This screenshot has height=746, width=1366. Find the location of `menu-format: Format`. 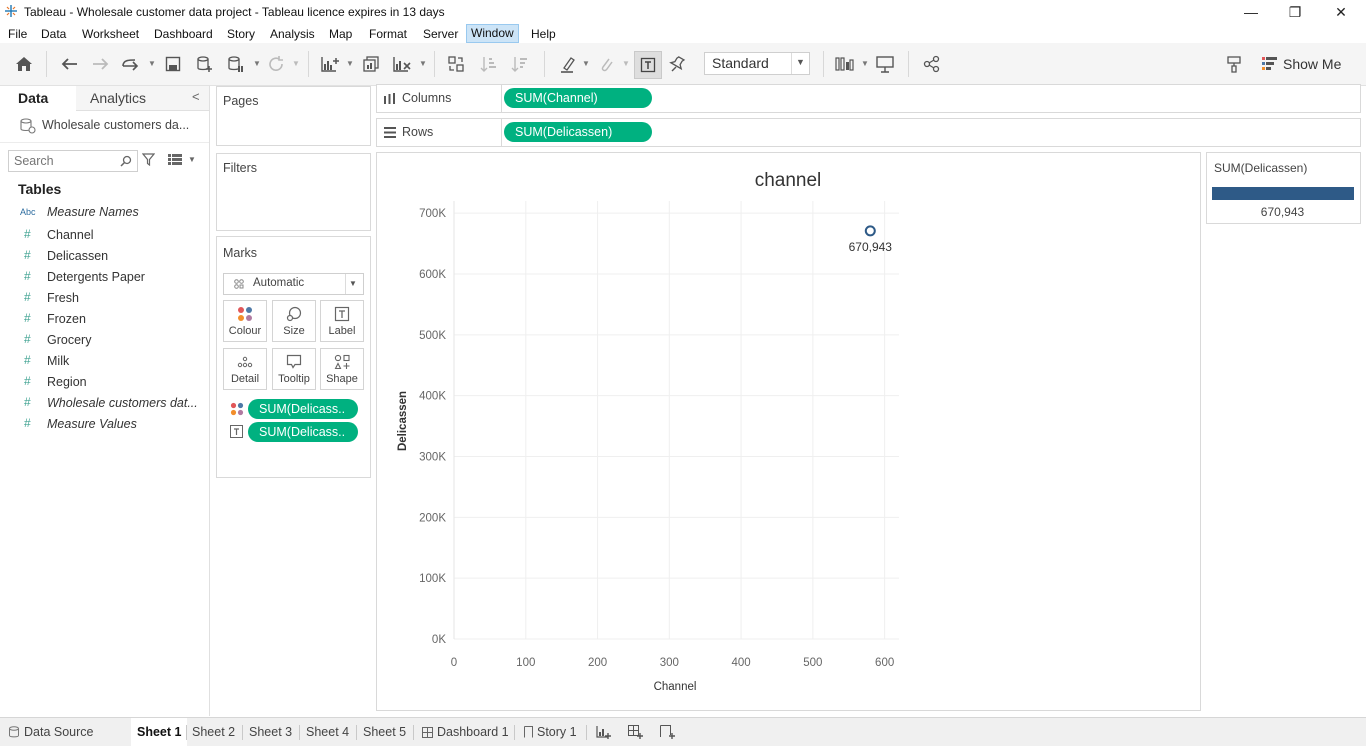

menu-format: Format is located at coordinates (388, 34).